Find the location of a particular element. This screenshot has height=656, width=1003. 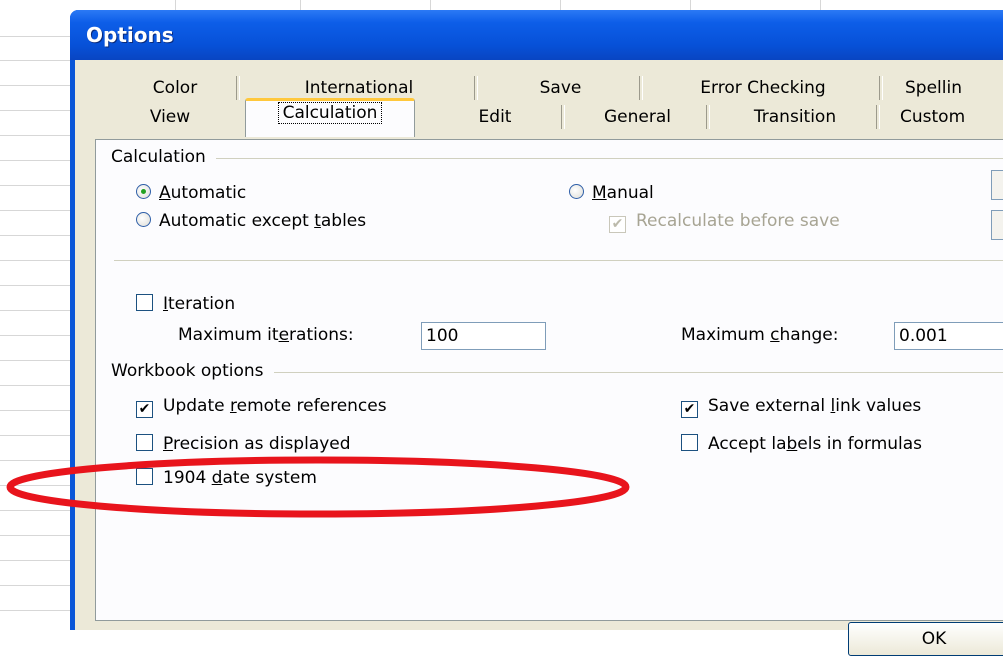

iteration-checkbox: Iteration is located at coordinates (185, 304).